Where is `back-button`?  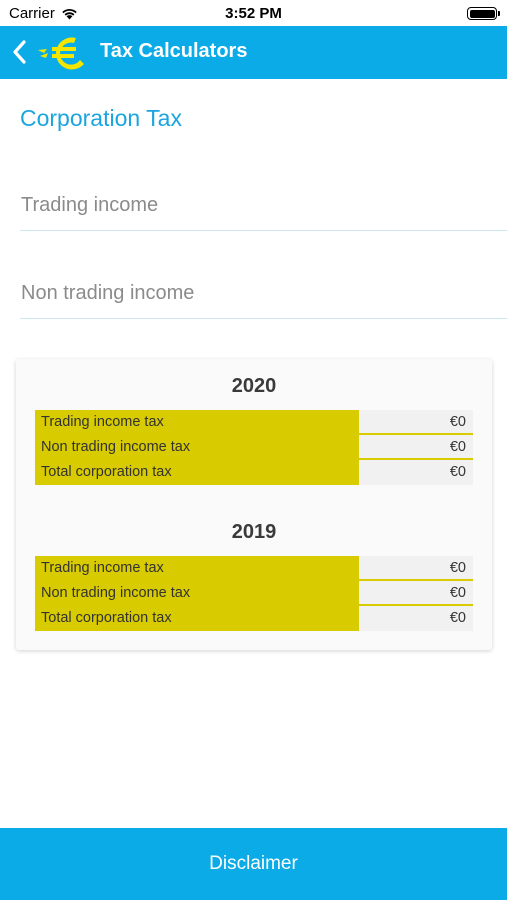 back-button is located at coordinates (19, 52).